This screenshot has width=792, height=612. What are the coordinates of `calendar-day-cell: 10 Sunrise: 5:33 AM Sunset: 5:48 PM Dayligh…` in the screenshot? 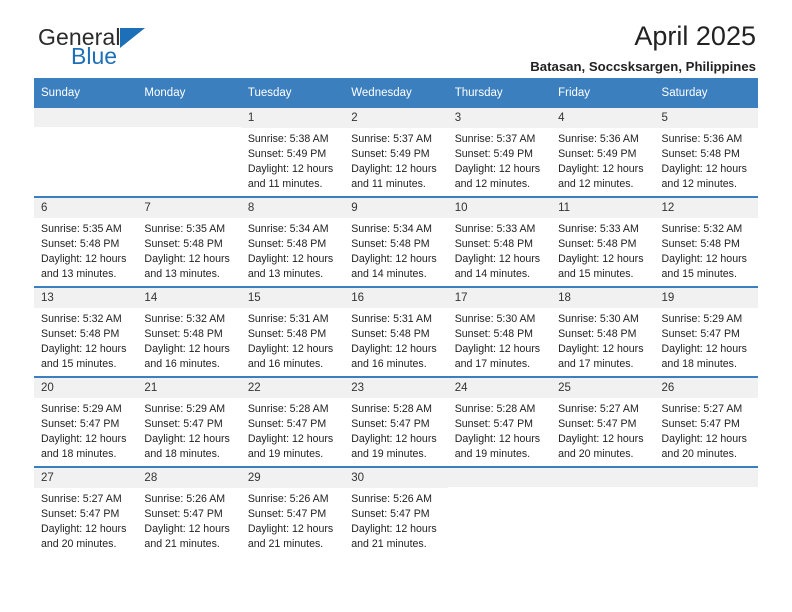 It's located at (499, 241).